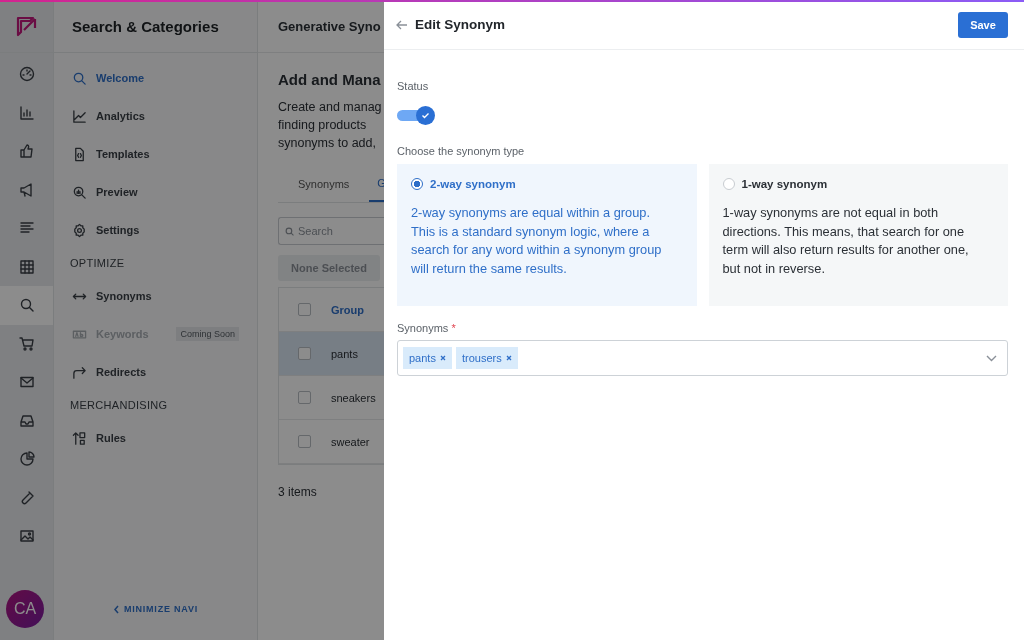 This screenshot has width=1024, height=640. Describe the element at coordinates (26, 459) in the screenshot. I see `pie-chart-icon` at that location.